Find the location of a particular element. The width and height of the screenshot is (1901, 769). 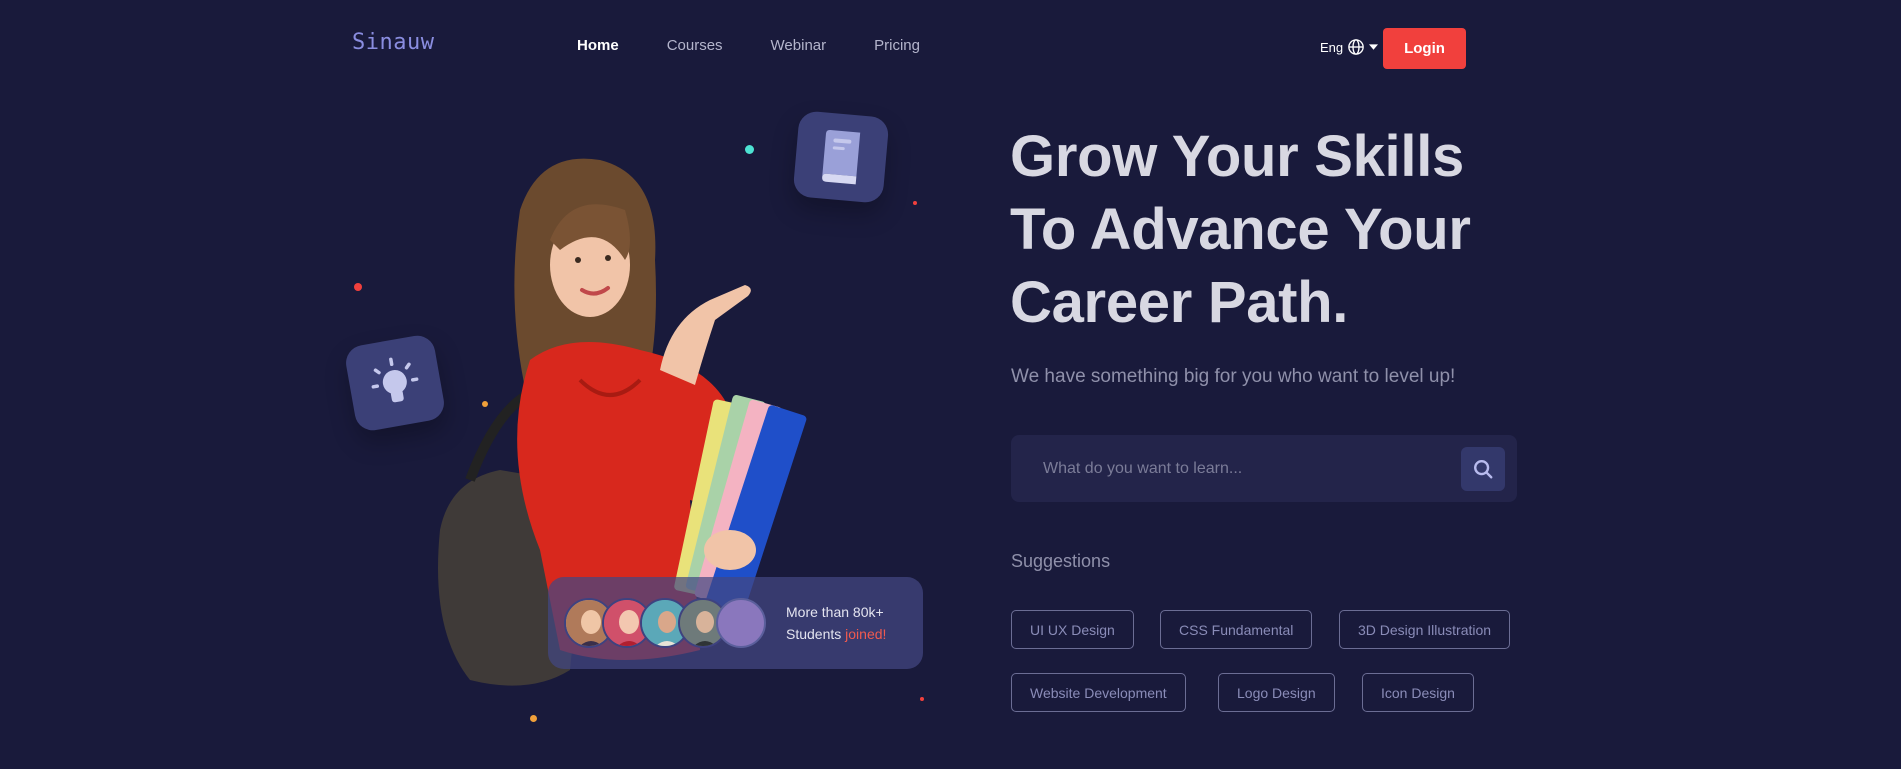

brand-logo: Sinauw is located at coordinates (393, 42).